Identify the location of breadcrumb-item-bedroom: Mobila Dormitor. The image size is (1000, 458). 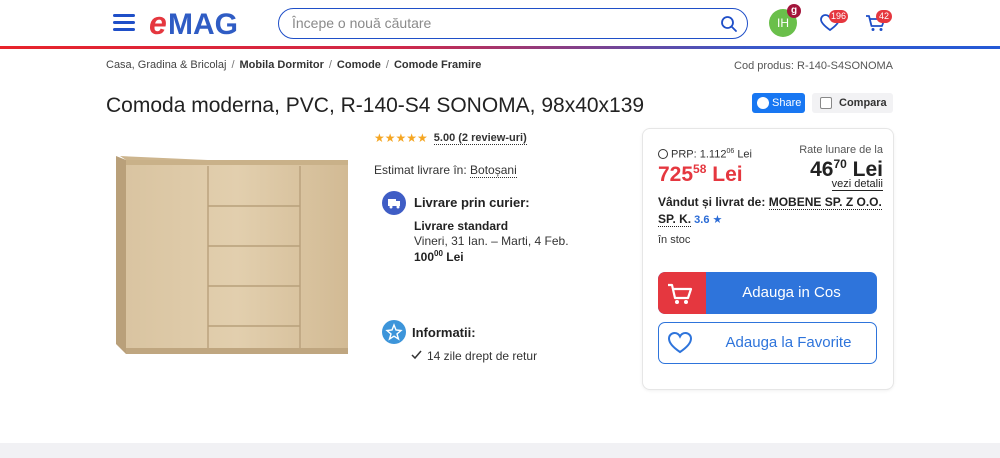
(282, 65).